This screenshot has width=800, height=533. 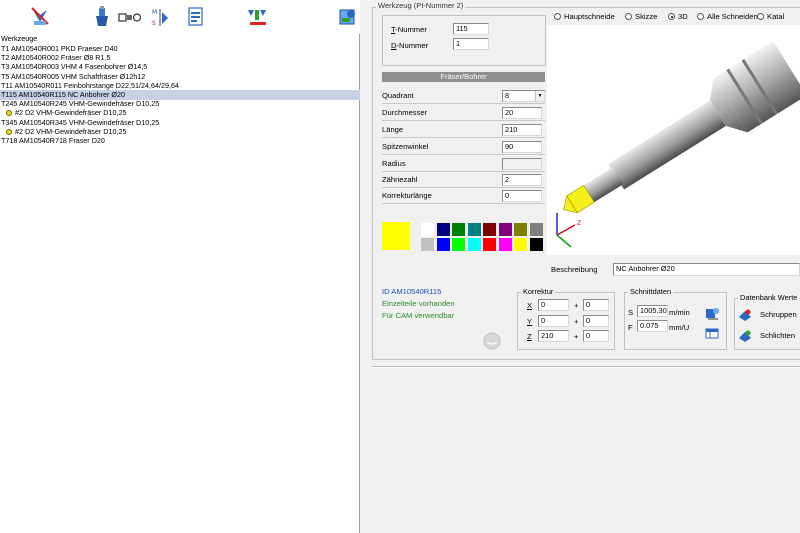 What do you see at coordinates (589, 16) in the screenshot?
I see `view-option-label: Hauptschneide` at bounding box center [589, 16].